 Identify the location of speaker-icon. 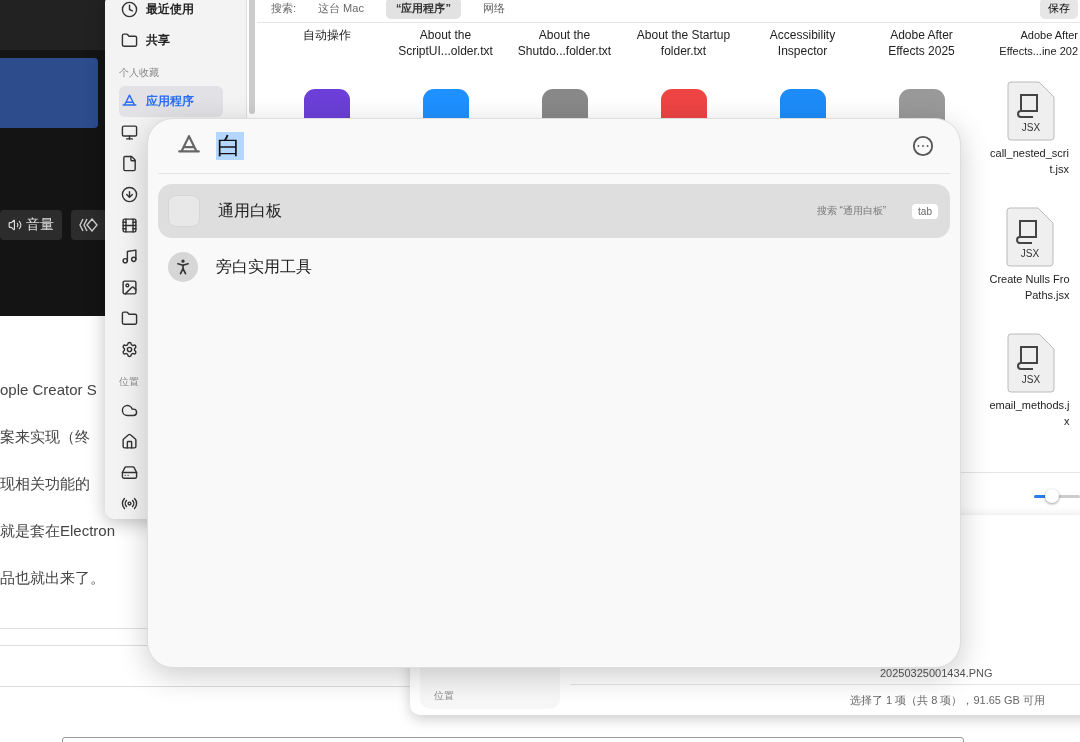
(15, 225).